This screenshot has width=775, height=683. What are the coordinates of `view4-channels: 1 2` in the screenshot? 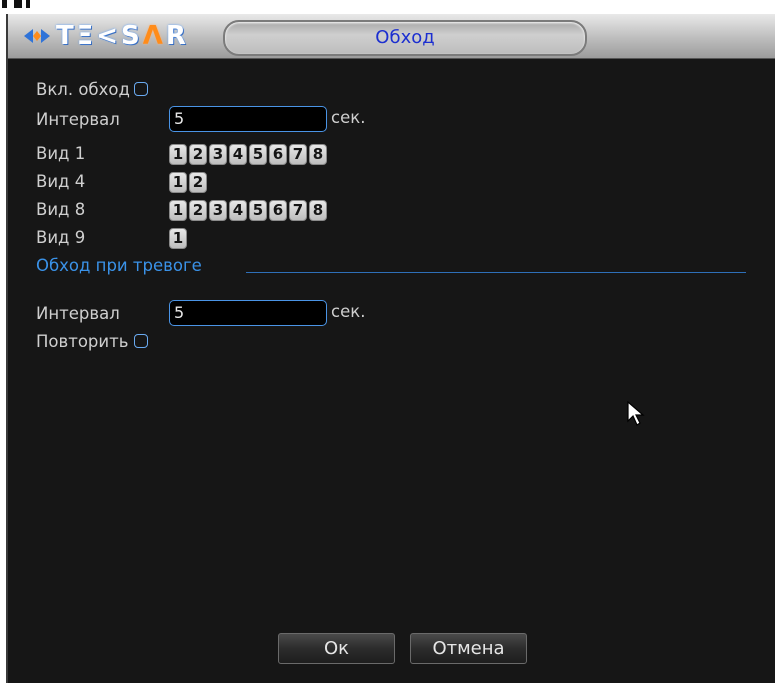 It's located at (189, 182).